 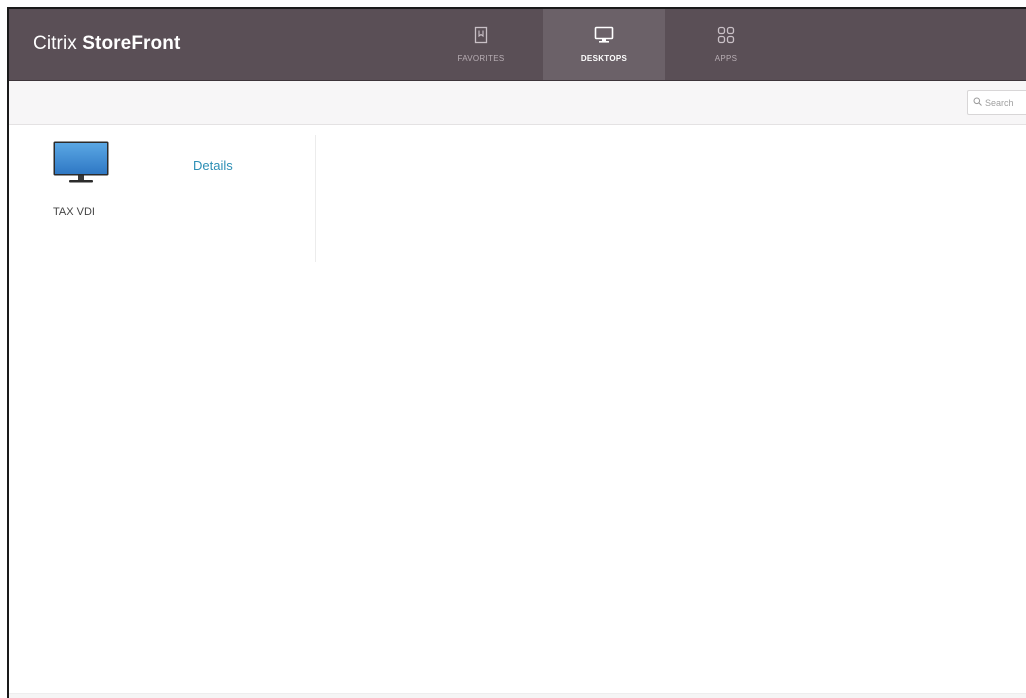 I want to click on tab-apps: APPS, so click(x=726, y=44).